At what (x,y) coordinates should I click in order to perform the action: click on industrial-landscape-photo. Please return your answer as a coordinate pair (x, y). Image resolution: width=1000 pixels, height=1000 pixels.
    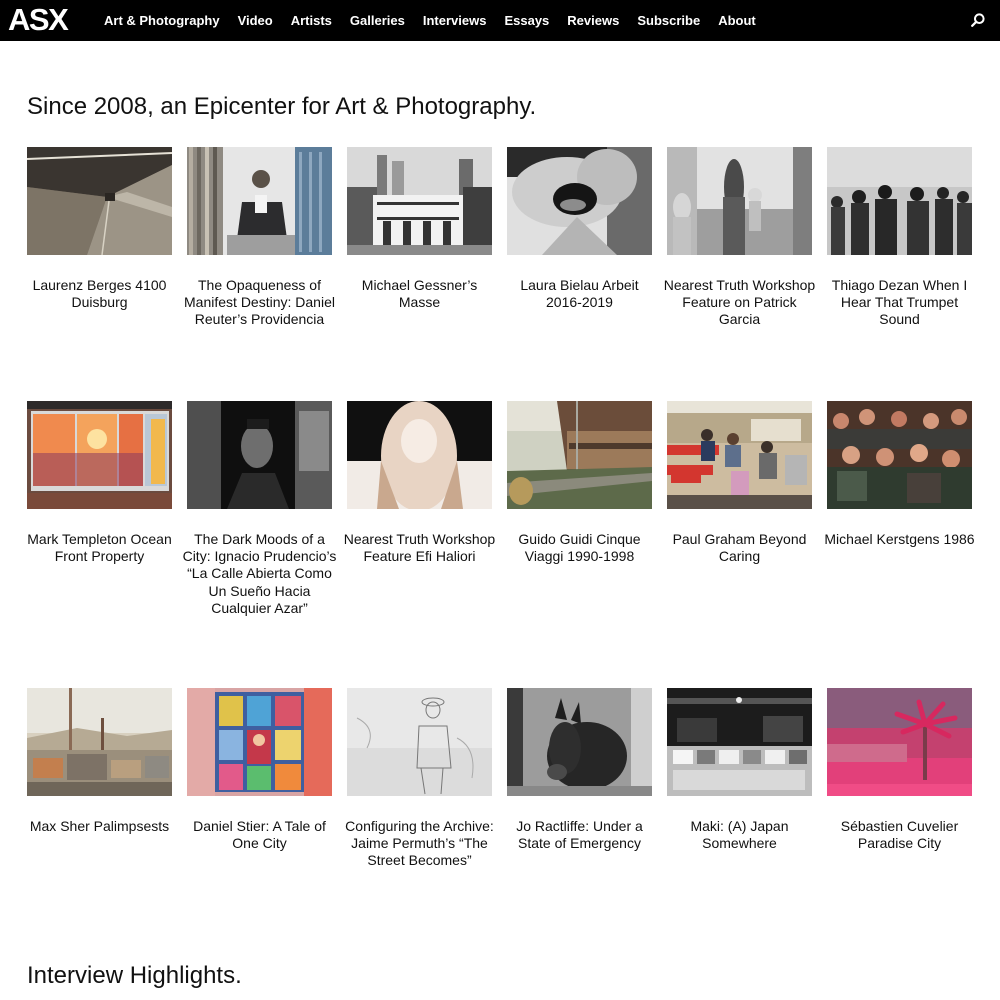
    Looking at the image, I should click on (99, 742).